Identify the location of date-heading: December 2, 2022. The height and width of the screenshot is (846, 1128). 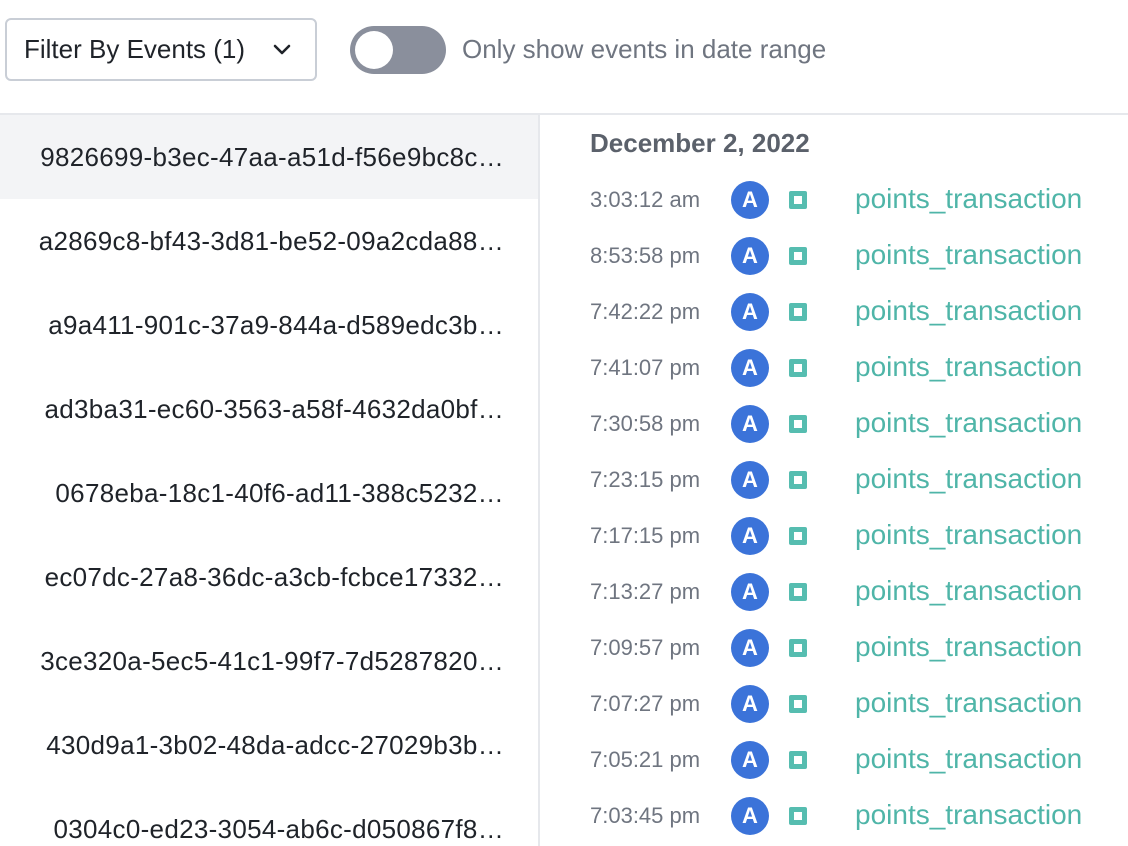
(700, 143).